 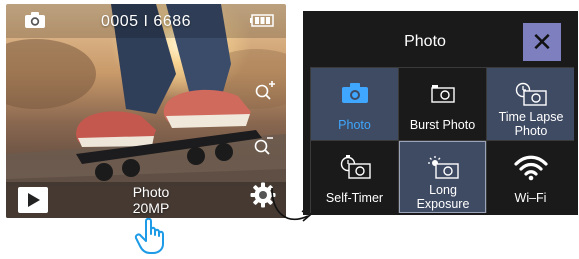 What do you see at coordinates (425, 41) in the screenshot?
I see `menu-title: Photo` at bounding box center [425, 41].